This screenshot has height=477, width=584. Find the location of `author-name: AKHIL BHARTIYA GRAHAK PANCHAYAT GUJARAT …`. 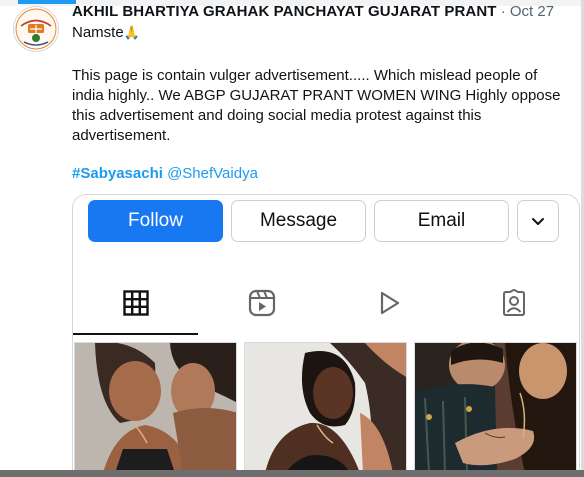

author-name: AKHIL BHARTIYA GRAHAK PANCHAYAT GUJARAT … is located at coordinates (284, 11).